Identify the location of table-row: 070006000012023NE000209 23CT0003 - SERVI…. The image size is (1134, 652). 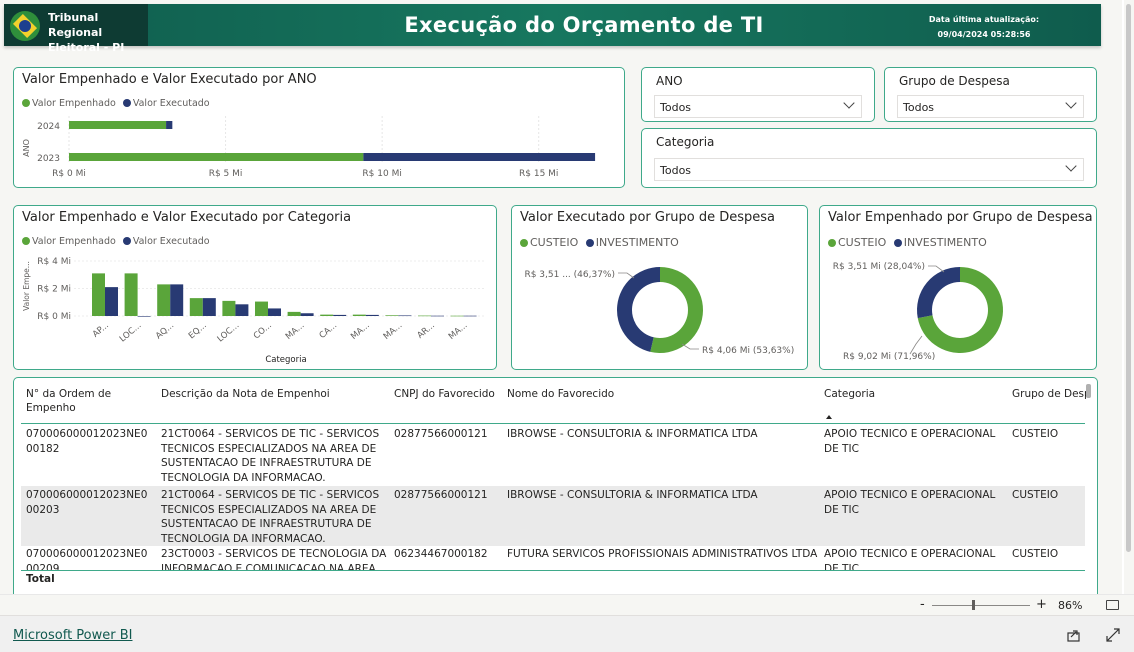
(553, 558).